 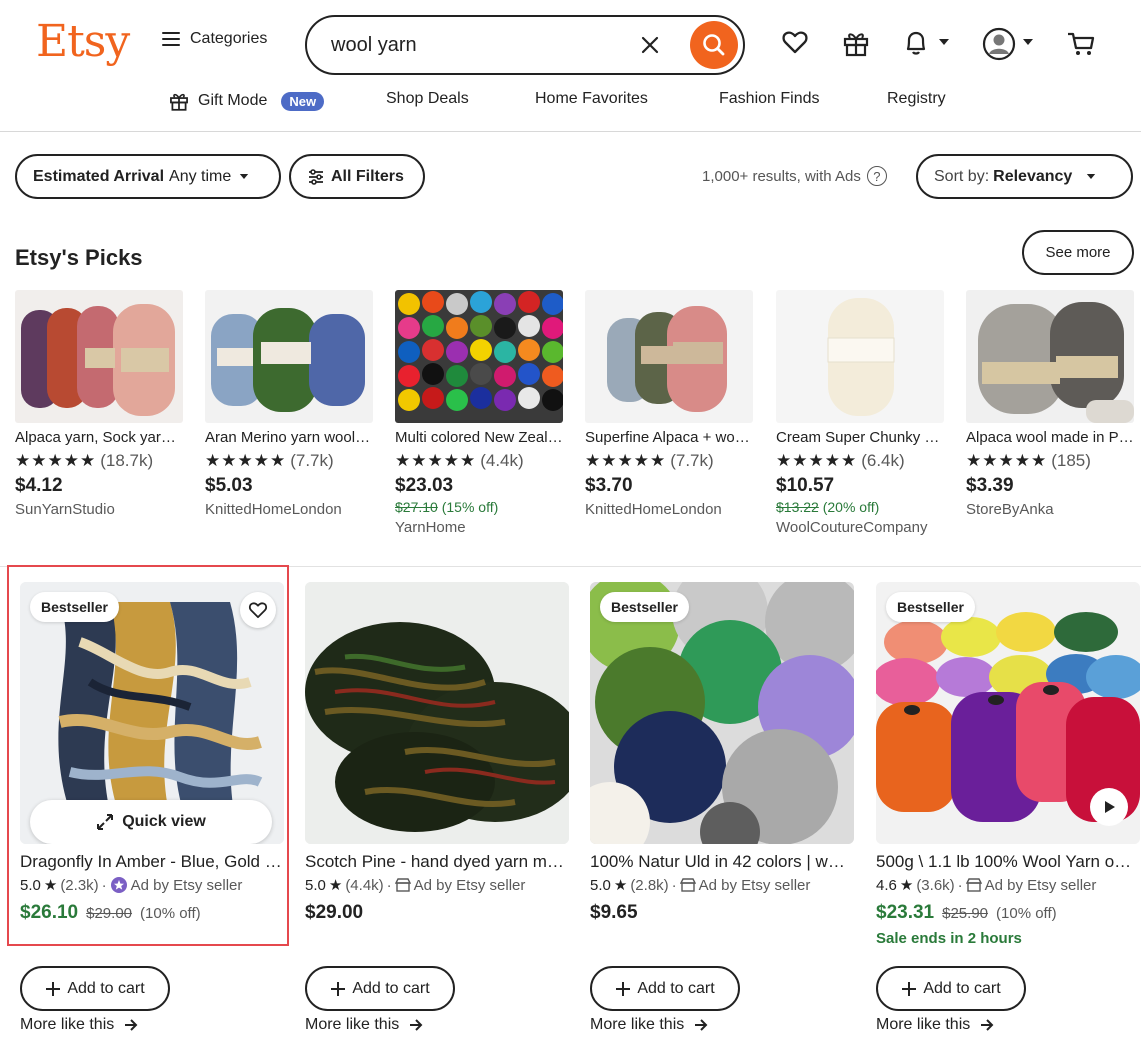 I want to click on rating-row: 5.0 ★ (2.3k) · Ad by Etsy seller, so click(x=152, y=885).